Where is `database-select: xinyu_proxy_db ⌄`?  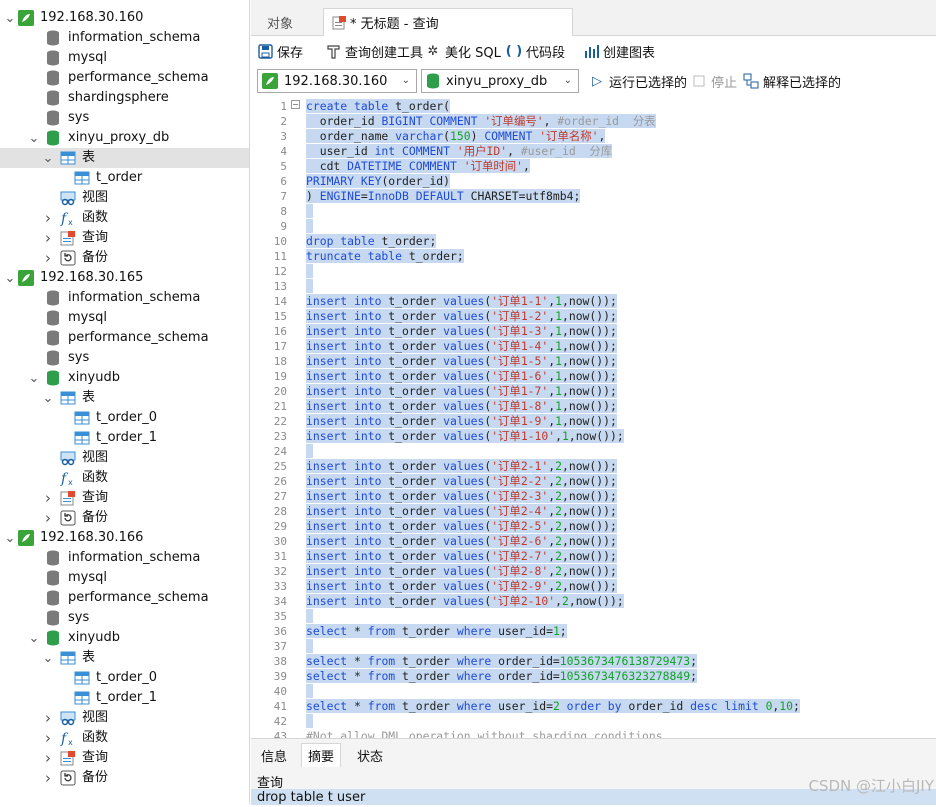 database-select: xinyu_proxy_db ⌄ is located at coordinates (500, 81).